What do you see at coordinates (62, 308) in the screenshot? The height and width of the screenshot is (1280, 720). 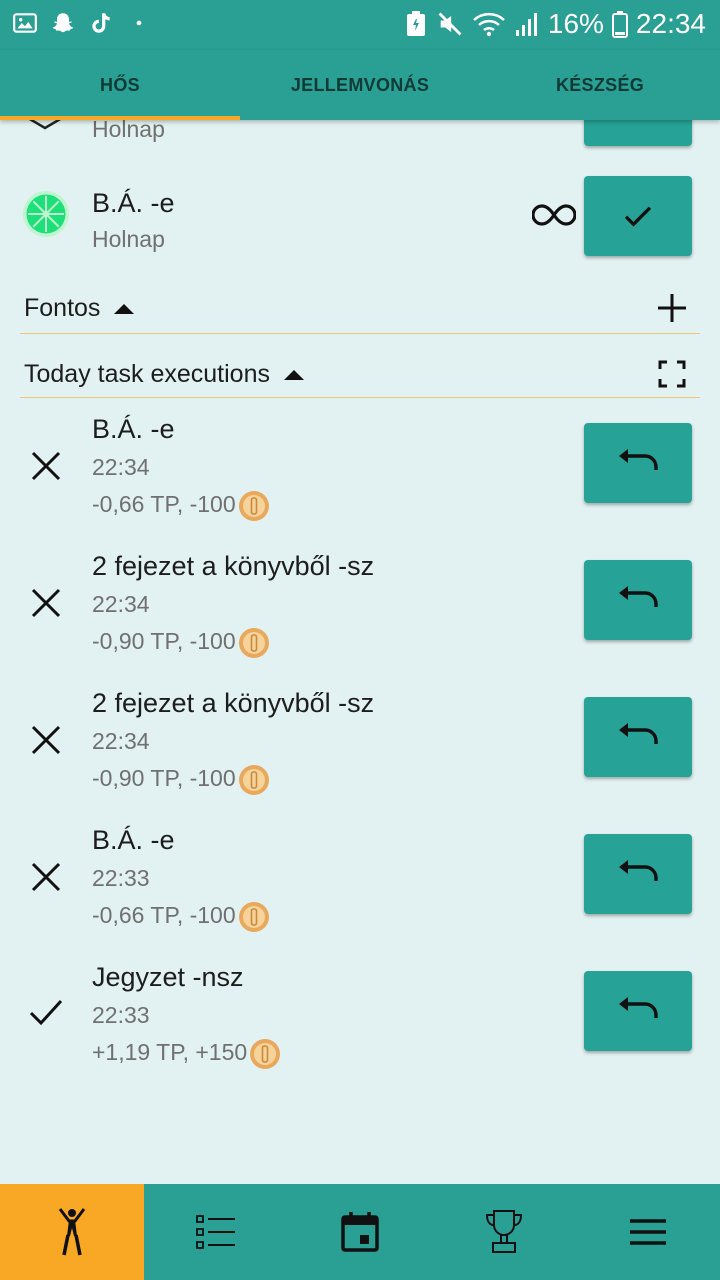 I see `section-title: Fontos` at bounding box center [62, 308].